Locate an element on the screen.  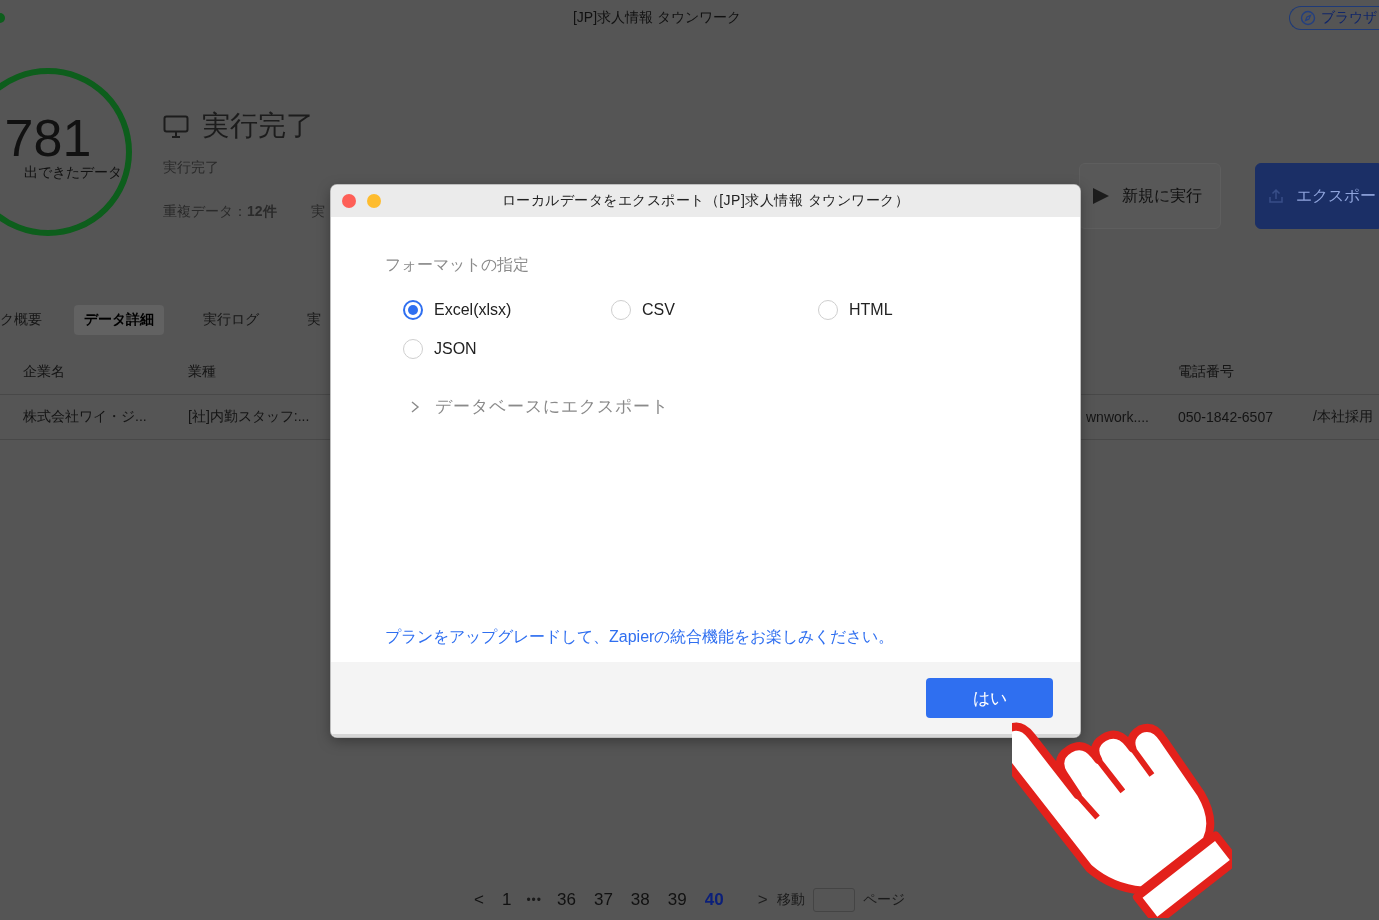
play-icon is located at coordinates (1101, 196).